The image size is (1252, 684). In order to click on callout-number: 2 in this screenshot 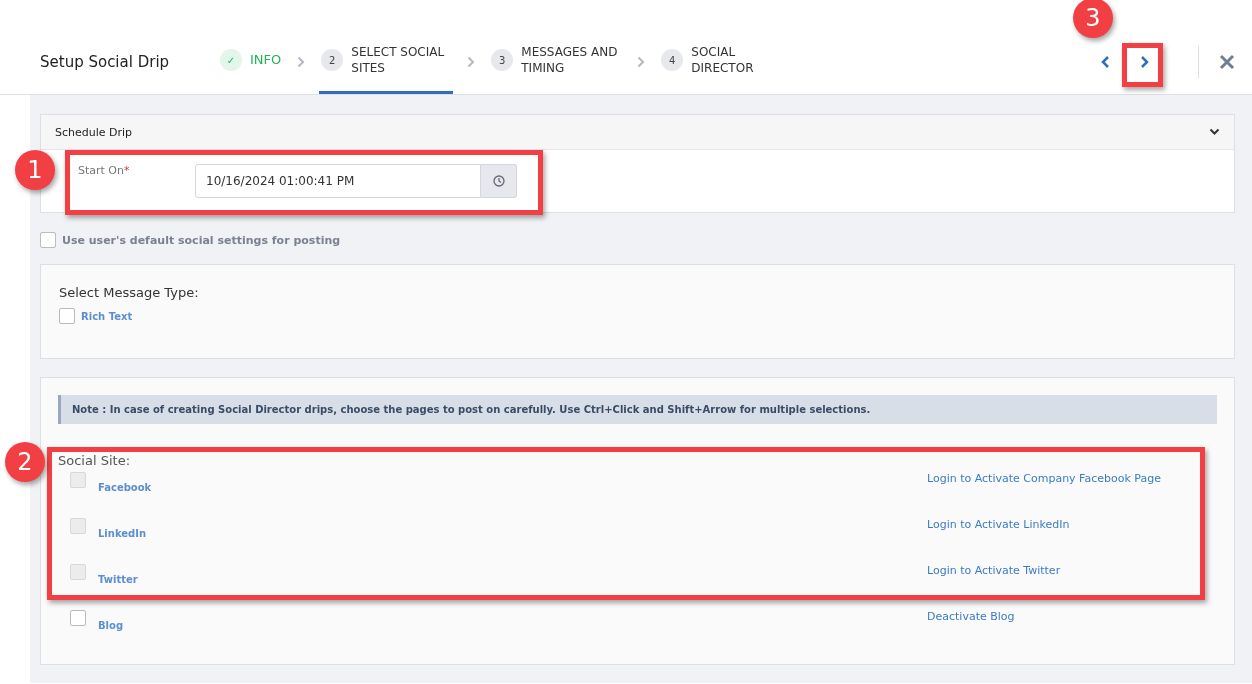, I will do `click(25, 462)`.